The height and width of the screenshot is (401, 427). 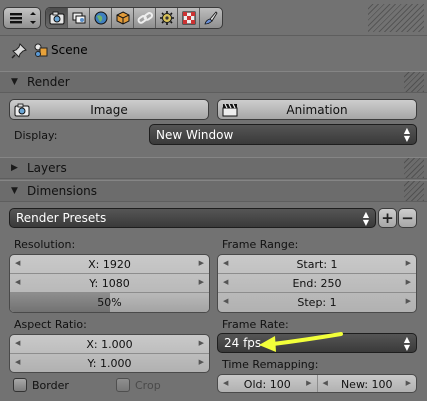 I want to click on aspect-y-field: ◀ Y: 1.000 ▶, so click(x=109, y=363).